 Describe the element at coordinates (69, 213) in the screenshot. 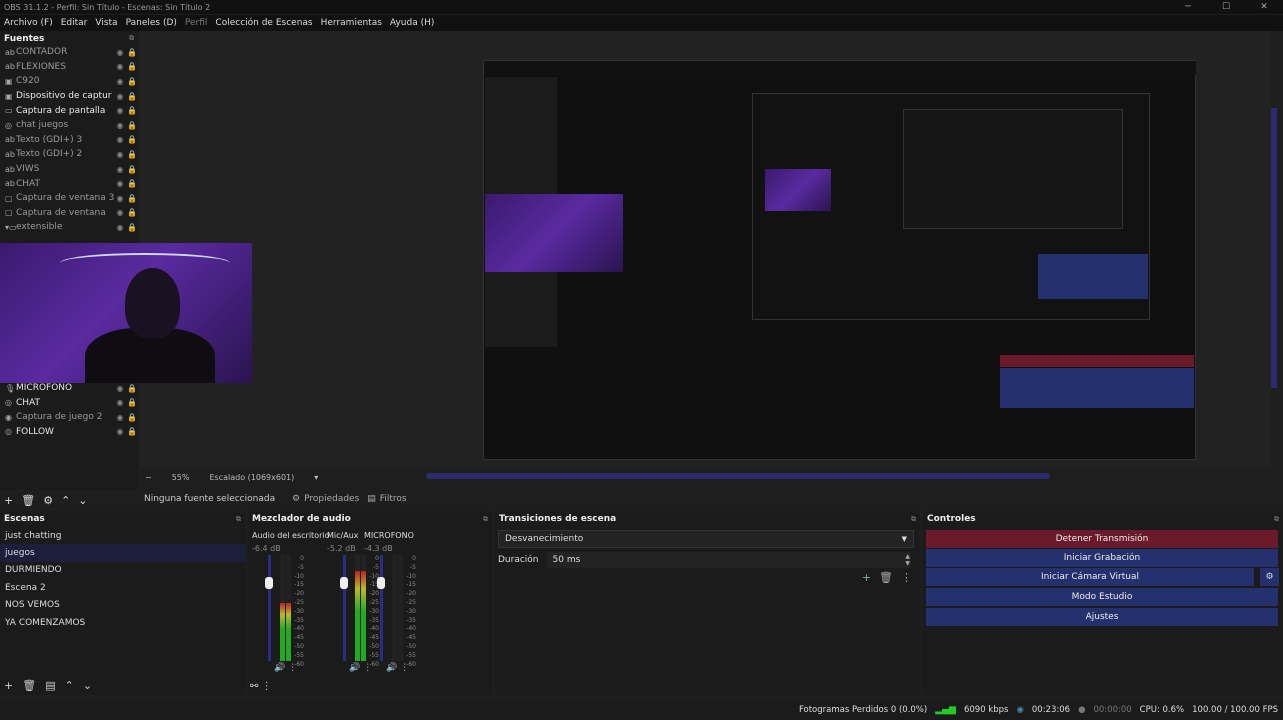

I see `source-item: ▢ Captura de ventana ◉ 🔒` at that location.